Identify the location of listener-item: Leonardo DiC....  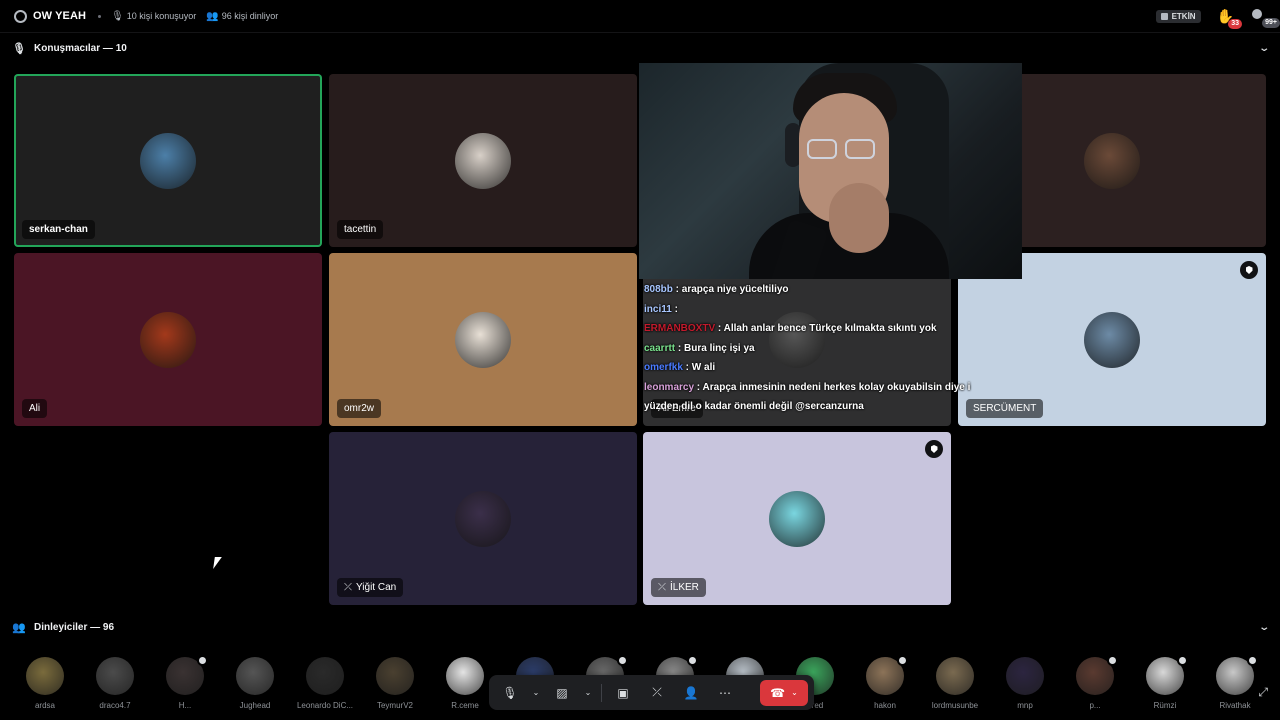
(325, 687).